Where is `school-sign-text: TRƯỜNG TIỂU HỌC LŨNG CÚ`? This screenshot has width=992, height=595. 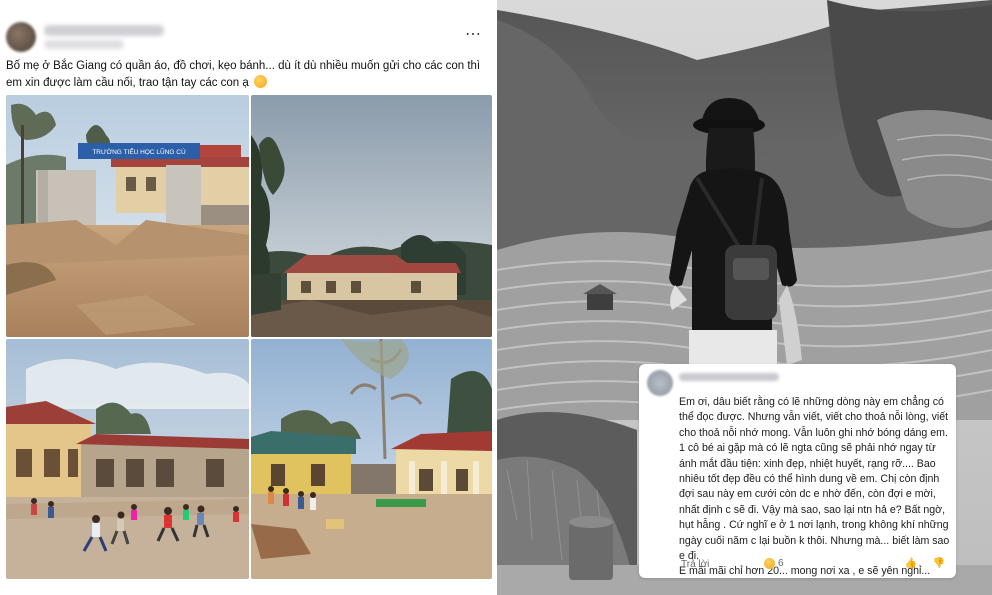 school-sign-text: TRƯỜNG TIỂU HỌC LŨNG CÚ is located at coordinates (139, 151).